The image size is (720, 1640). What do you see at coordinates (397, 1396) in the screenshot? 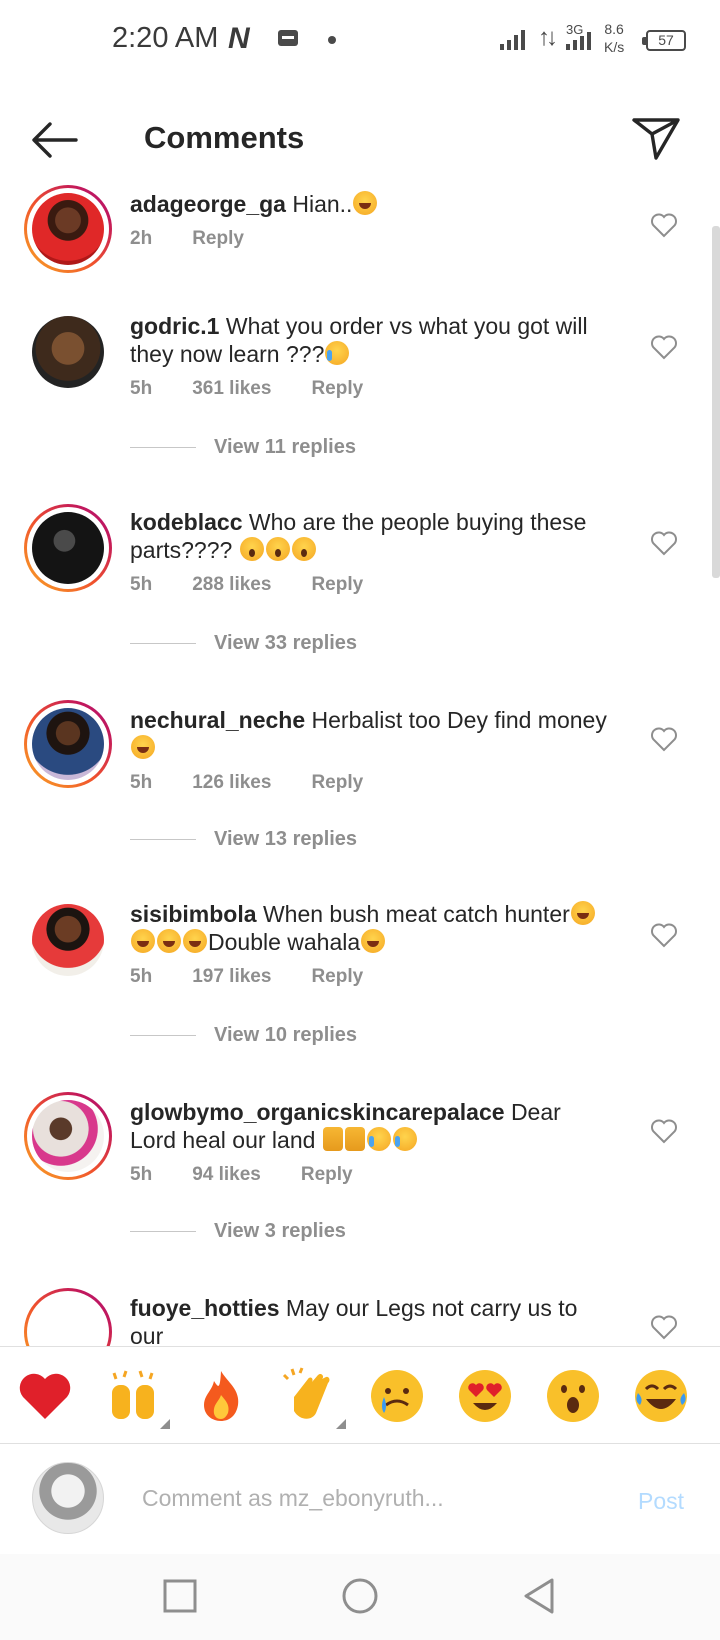
I see `crying-face-emoji-icon` at bounding box center [397, 1396].